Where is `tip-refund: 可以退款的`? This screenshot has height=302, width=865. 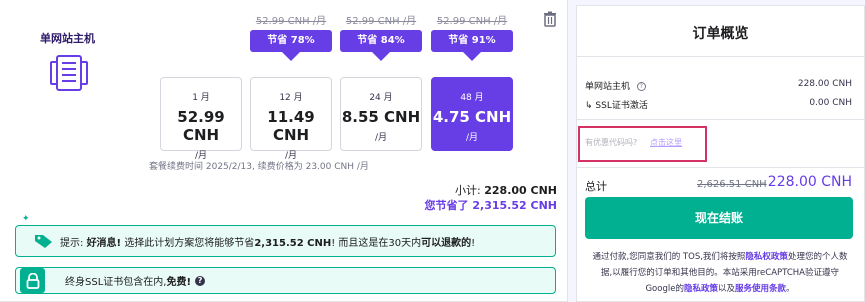 tip-refund: 可以退款的 is located at coordinates (446, 243).